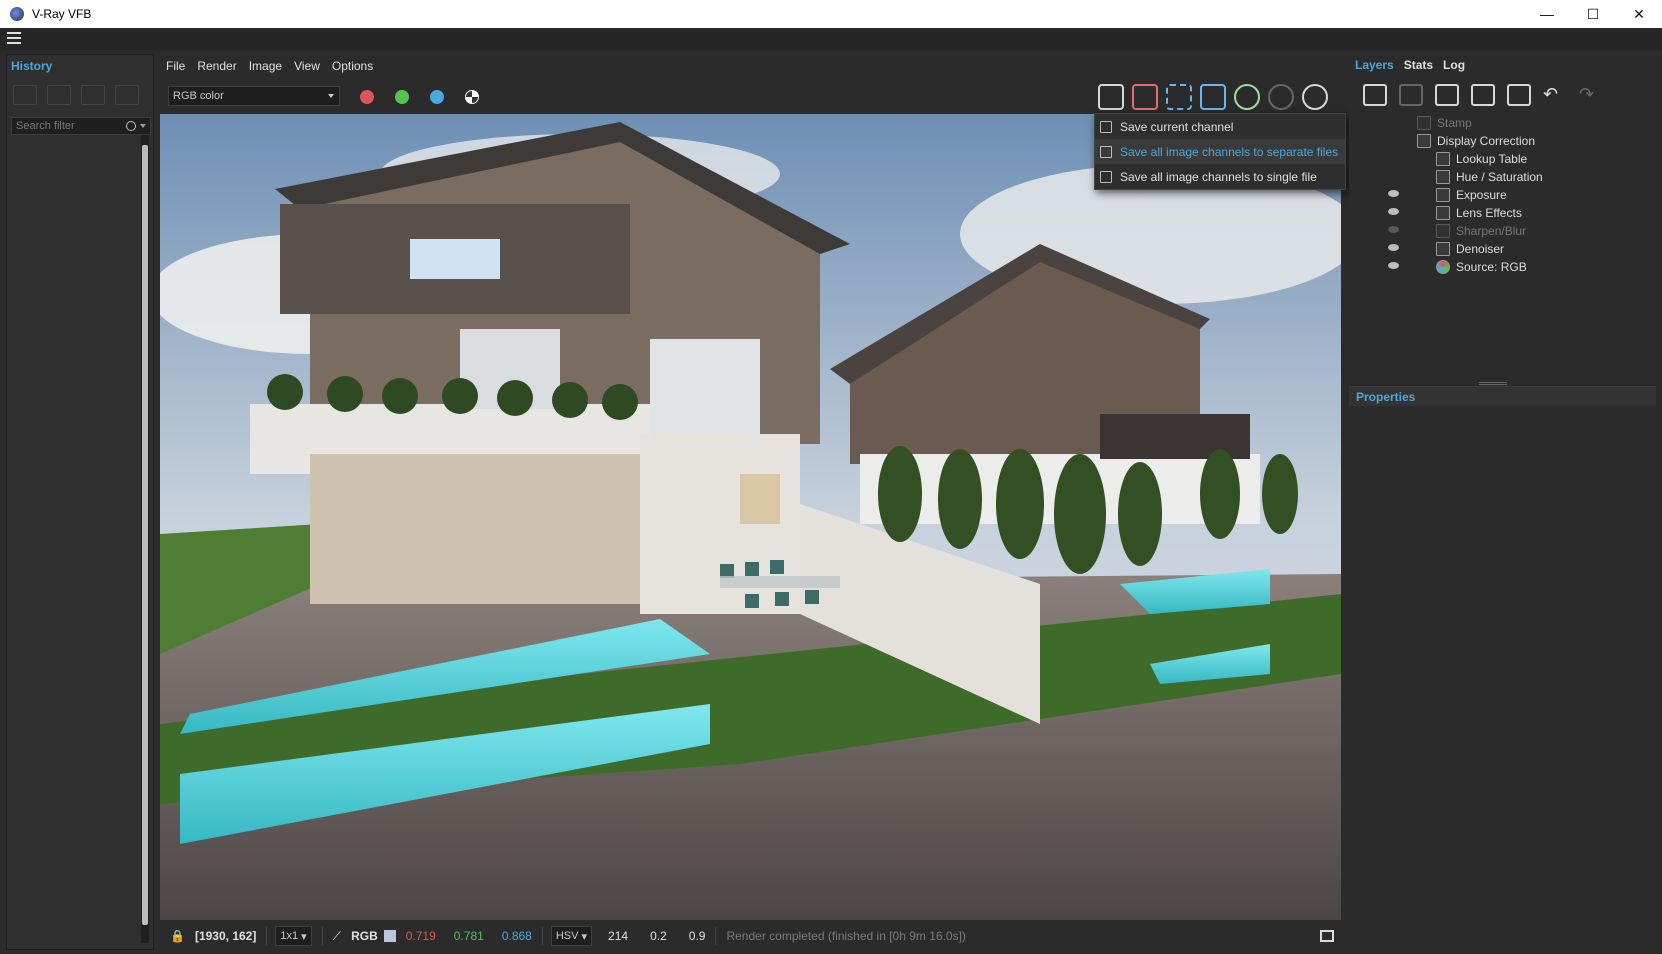 The height and width of the screenshot is (954, 1662). I want to click on properties-header: Properties, so click(1502, 396).